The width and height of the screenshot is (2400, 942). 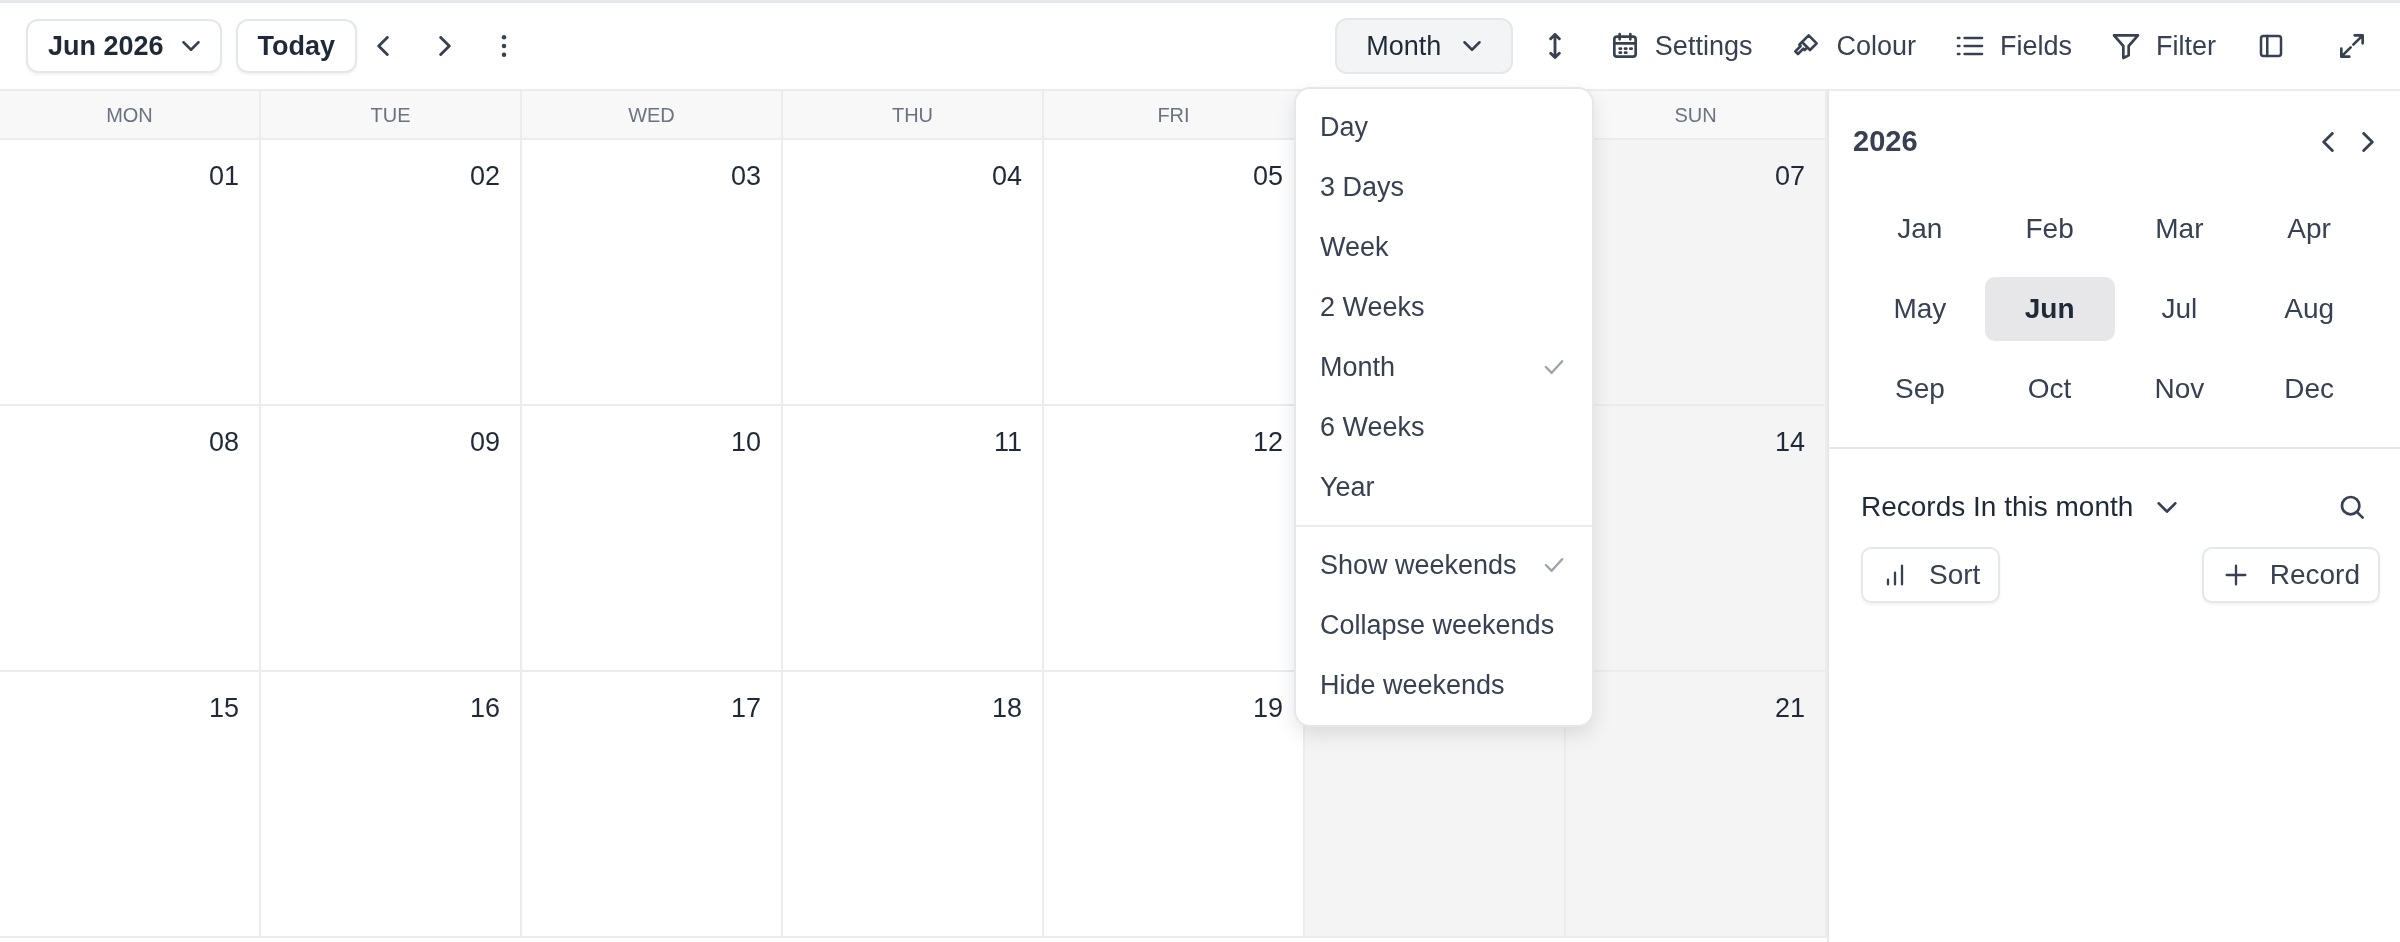 I want to click on month-button: Jan, so click(x=1920, y=229).